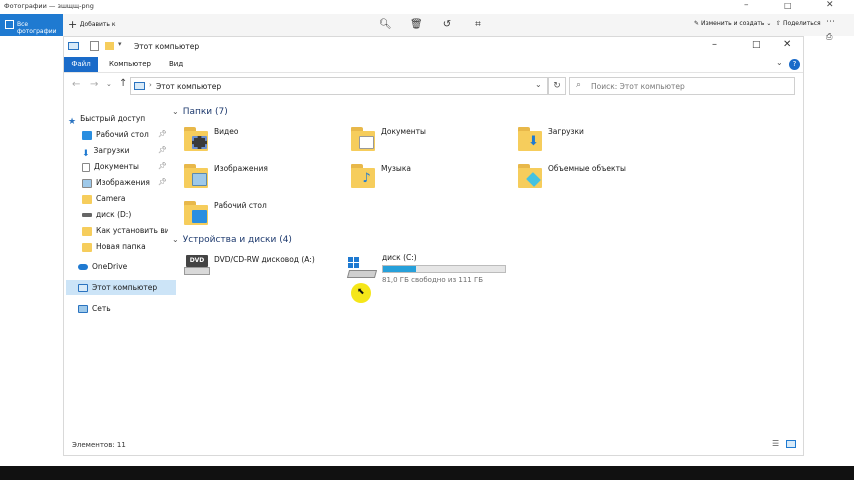 Image resolution: width=854 pixels, height=480 pixels. Describe the element at coordinates (125, 287) in the screenshot. I see `nav-this-pc-label: Этот компьютер` at that location.